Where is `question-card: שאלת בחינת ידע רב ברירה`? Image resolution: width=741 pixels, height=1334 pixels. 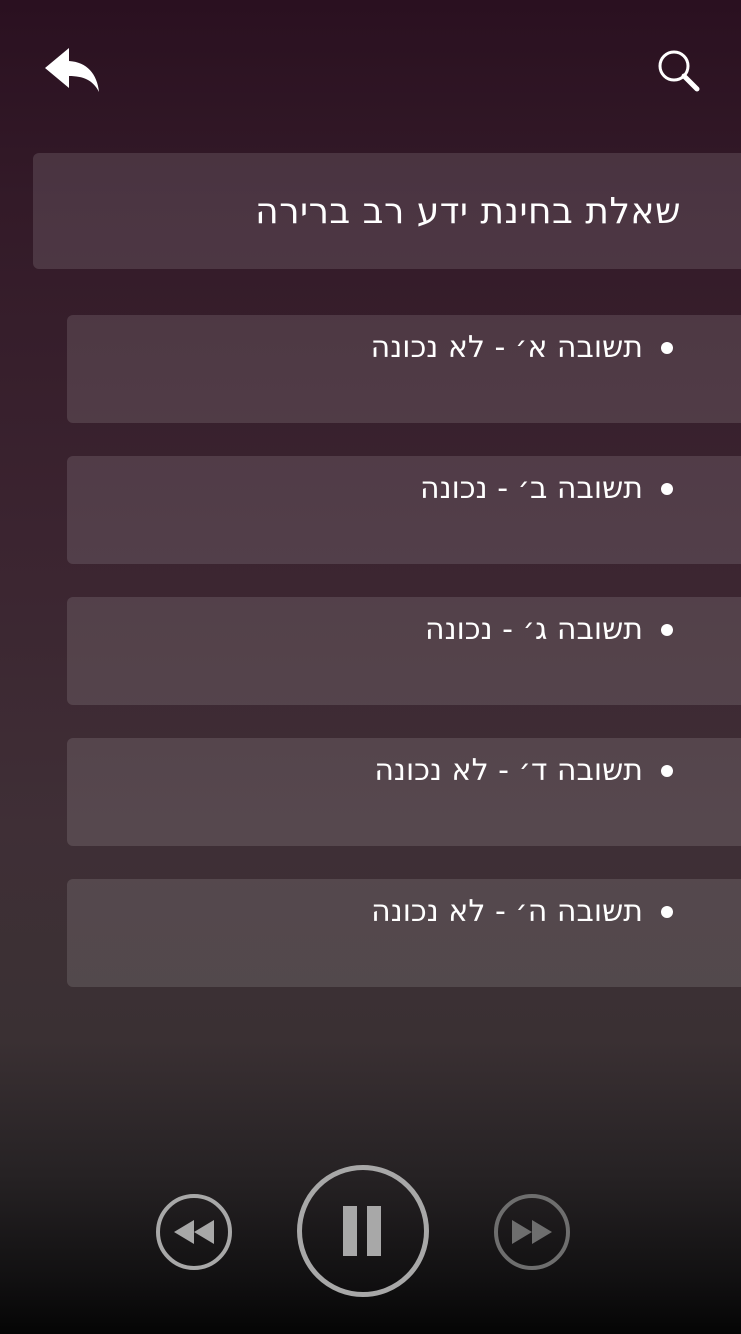
question-card: שאלת בחינת ידע רב ברירה is located at coordinates (387, 211).